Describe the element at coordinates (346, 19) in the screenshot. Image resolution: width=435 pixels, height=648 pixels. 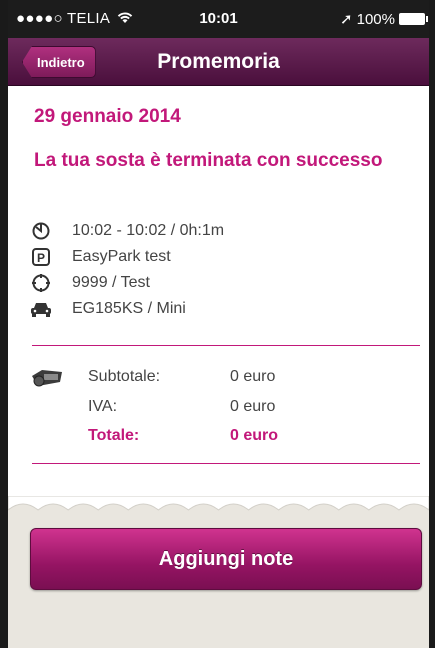
I see `location-icon: ➚` at that location.